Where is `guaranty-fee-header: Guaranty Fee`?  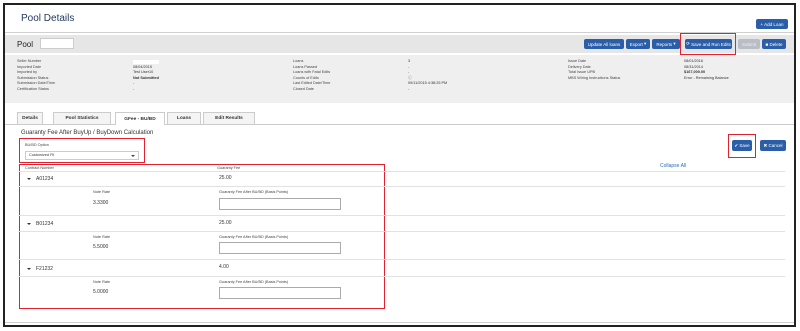 guaranty-fee-header: Guaranty Fee is located at coordinates (229, 168).